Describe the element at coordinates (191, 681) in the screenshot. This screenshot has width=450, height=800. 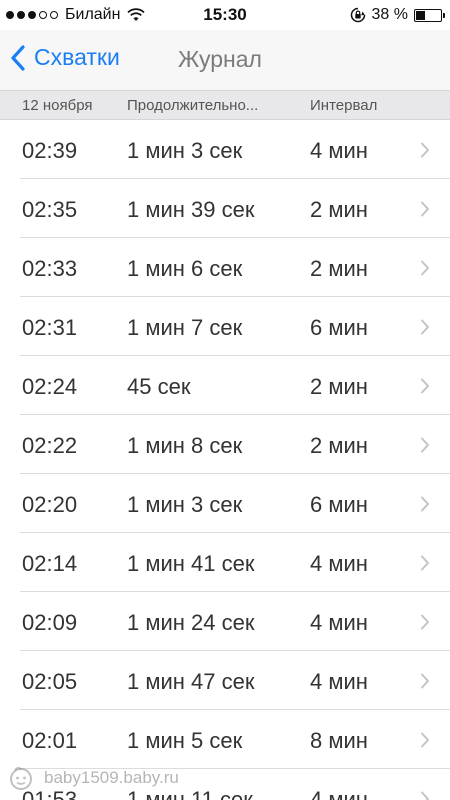
I see `row-duration: 1 мин 47 сек` at that location.